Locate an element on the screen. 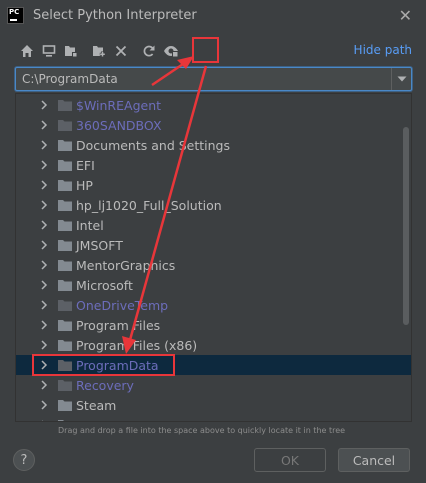 This screenshot has width=426, height=483. tree-item-label: ProgramData is located at coordinates (117, 365).